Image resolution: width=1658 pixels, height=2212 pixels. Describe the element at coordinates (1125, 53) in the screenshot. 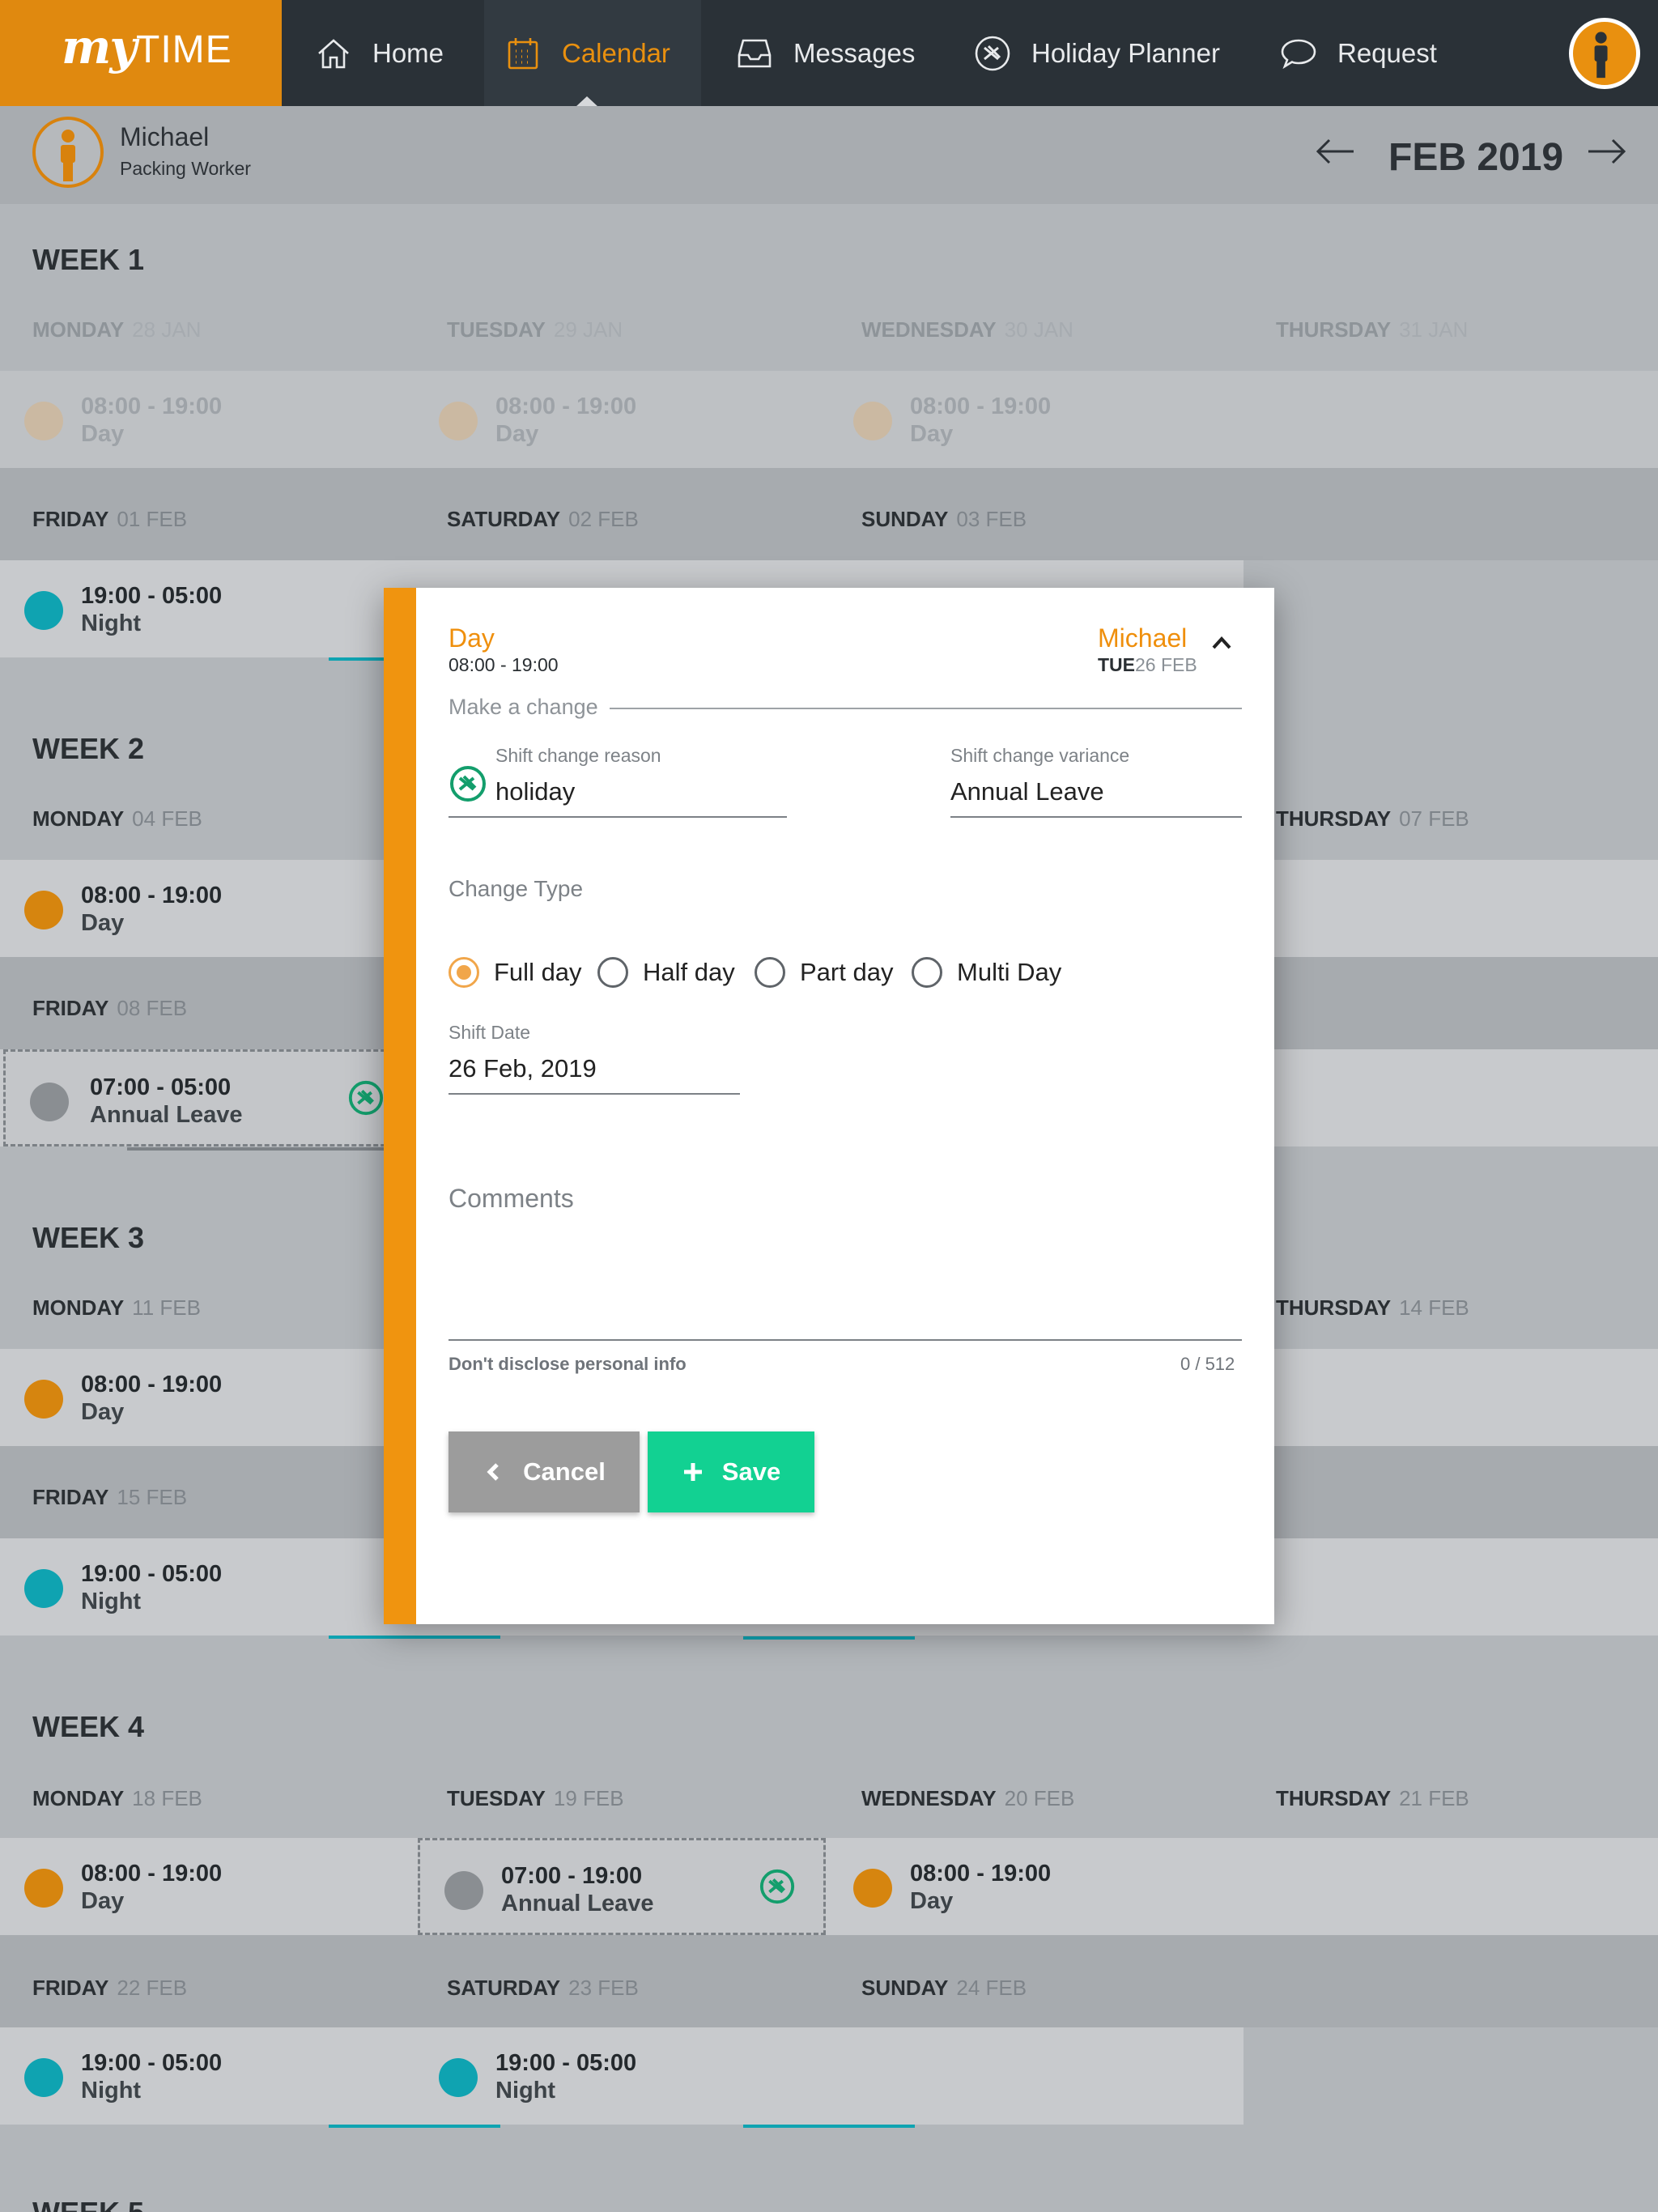

I see `nav-holiday-planner-label: Holiday Planner` at that location.